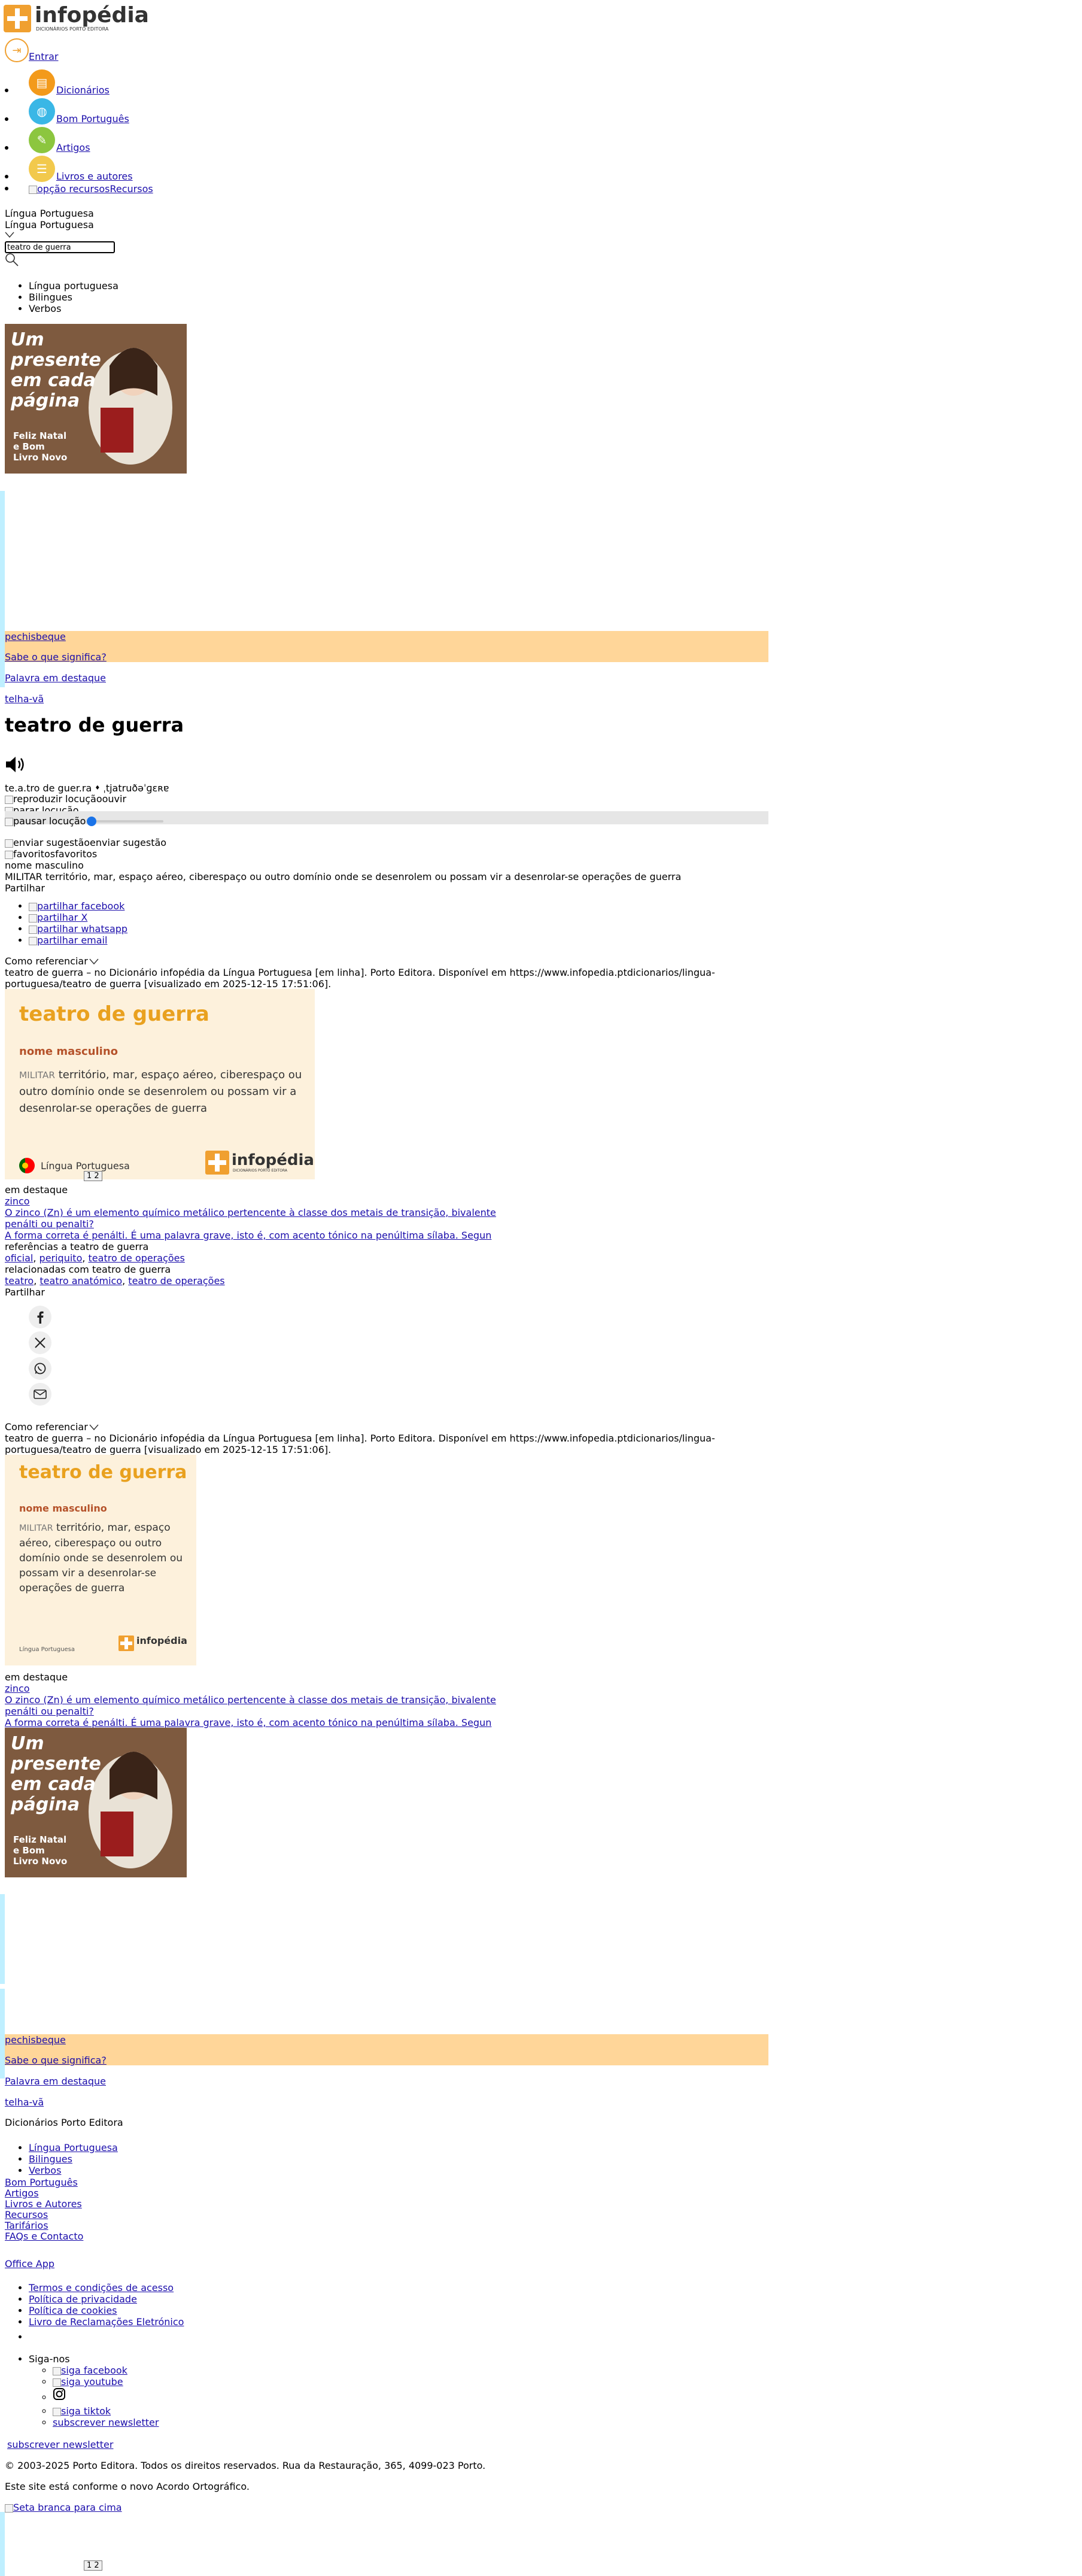  I want to click on newsletter-link: subscrever newsletter, so click(106, 2422).